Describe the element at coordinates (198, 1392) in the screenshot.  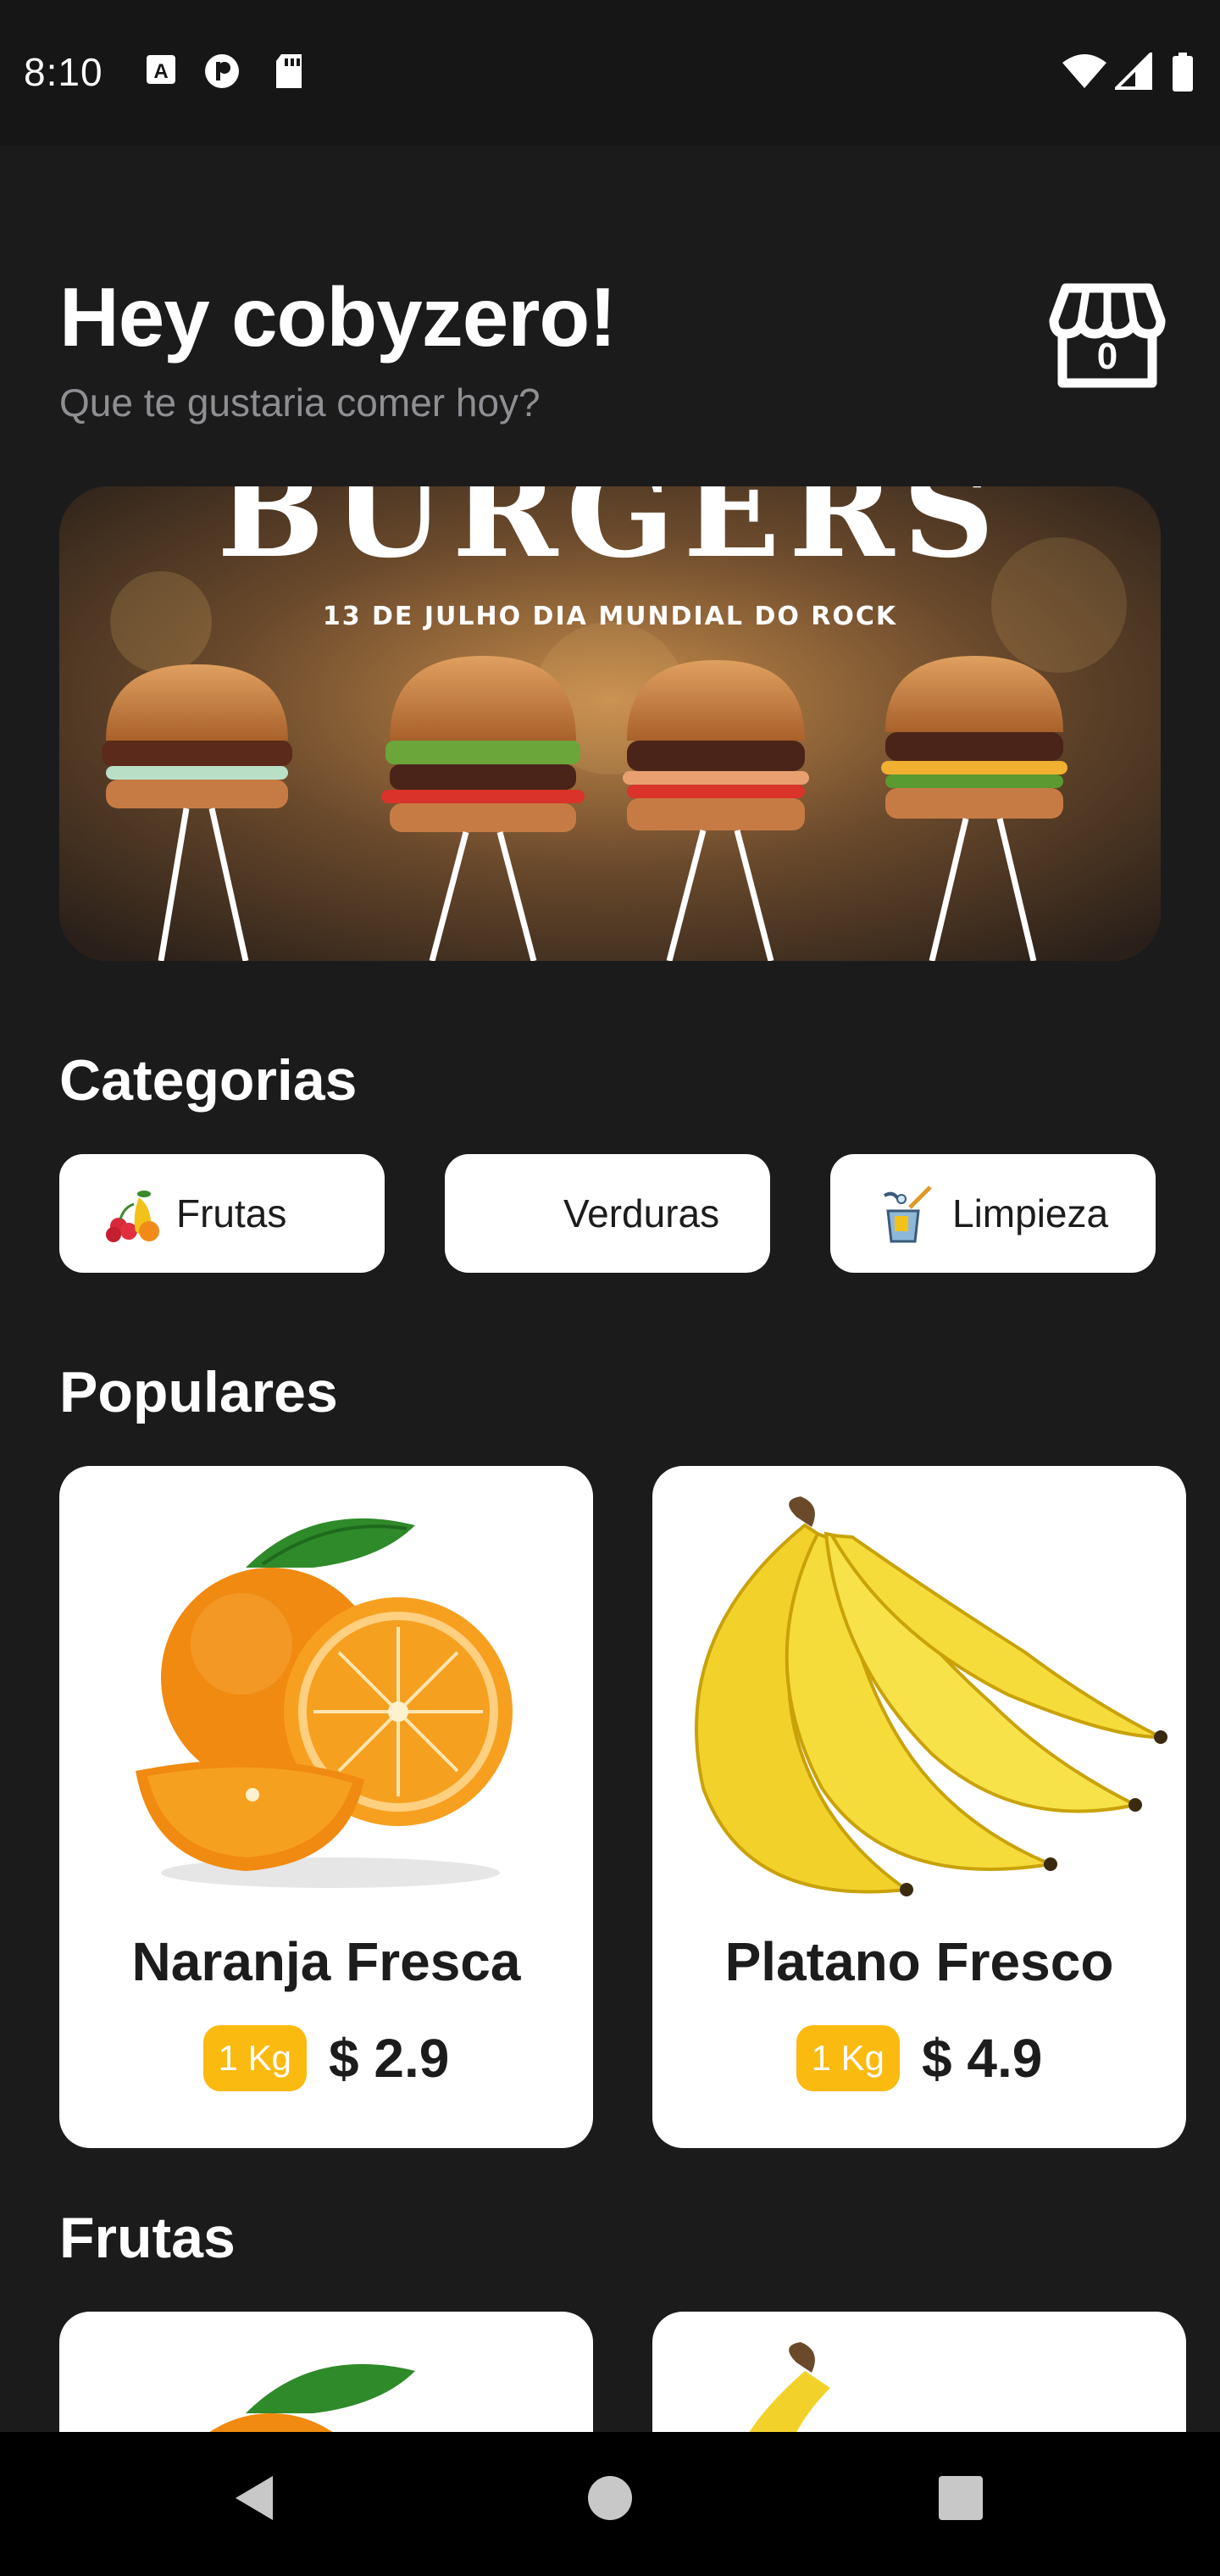
I see `populares-title: Populares` at that location.